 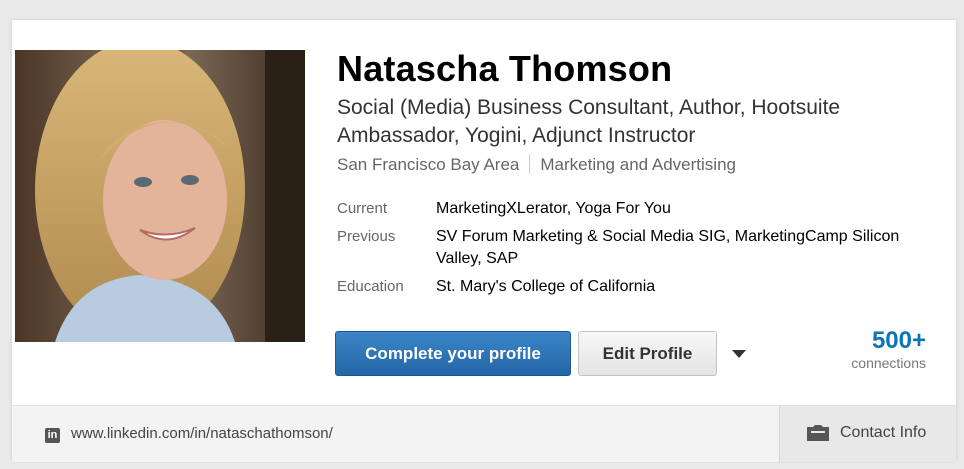 I want to click on contact-info-label: Contact Info, so click(x=883, y=432).